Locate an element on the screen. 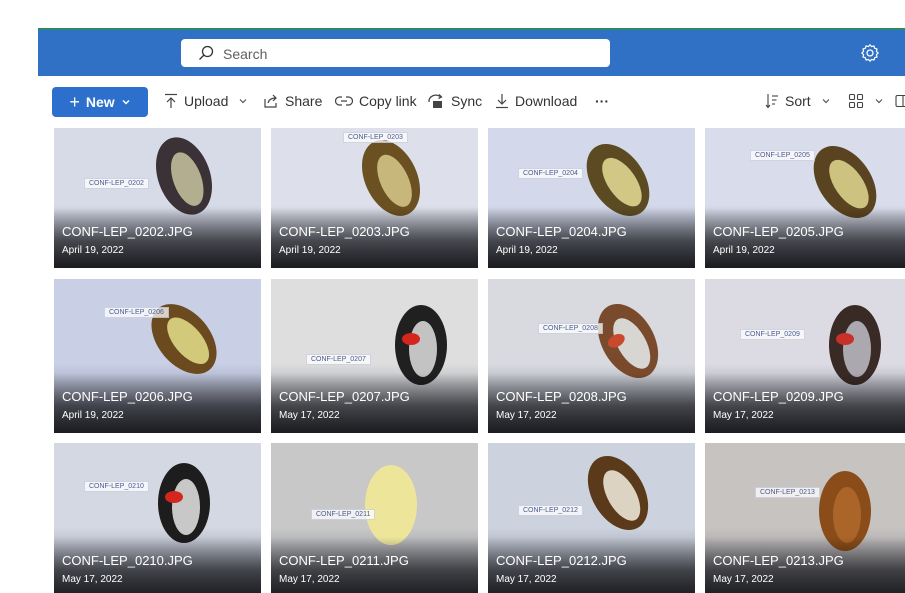 This screenshot has height=593, width=905. app-header is located at coordinates (471, 52).